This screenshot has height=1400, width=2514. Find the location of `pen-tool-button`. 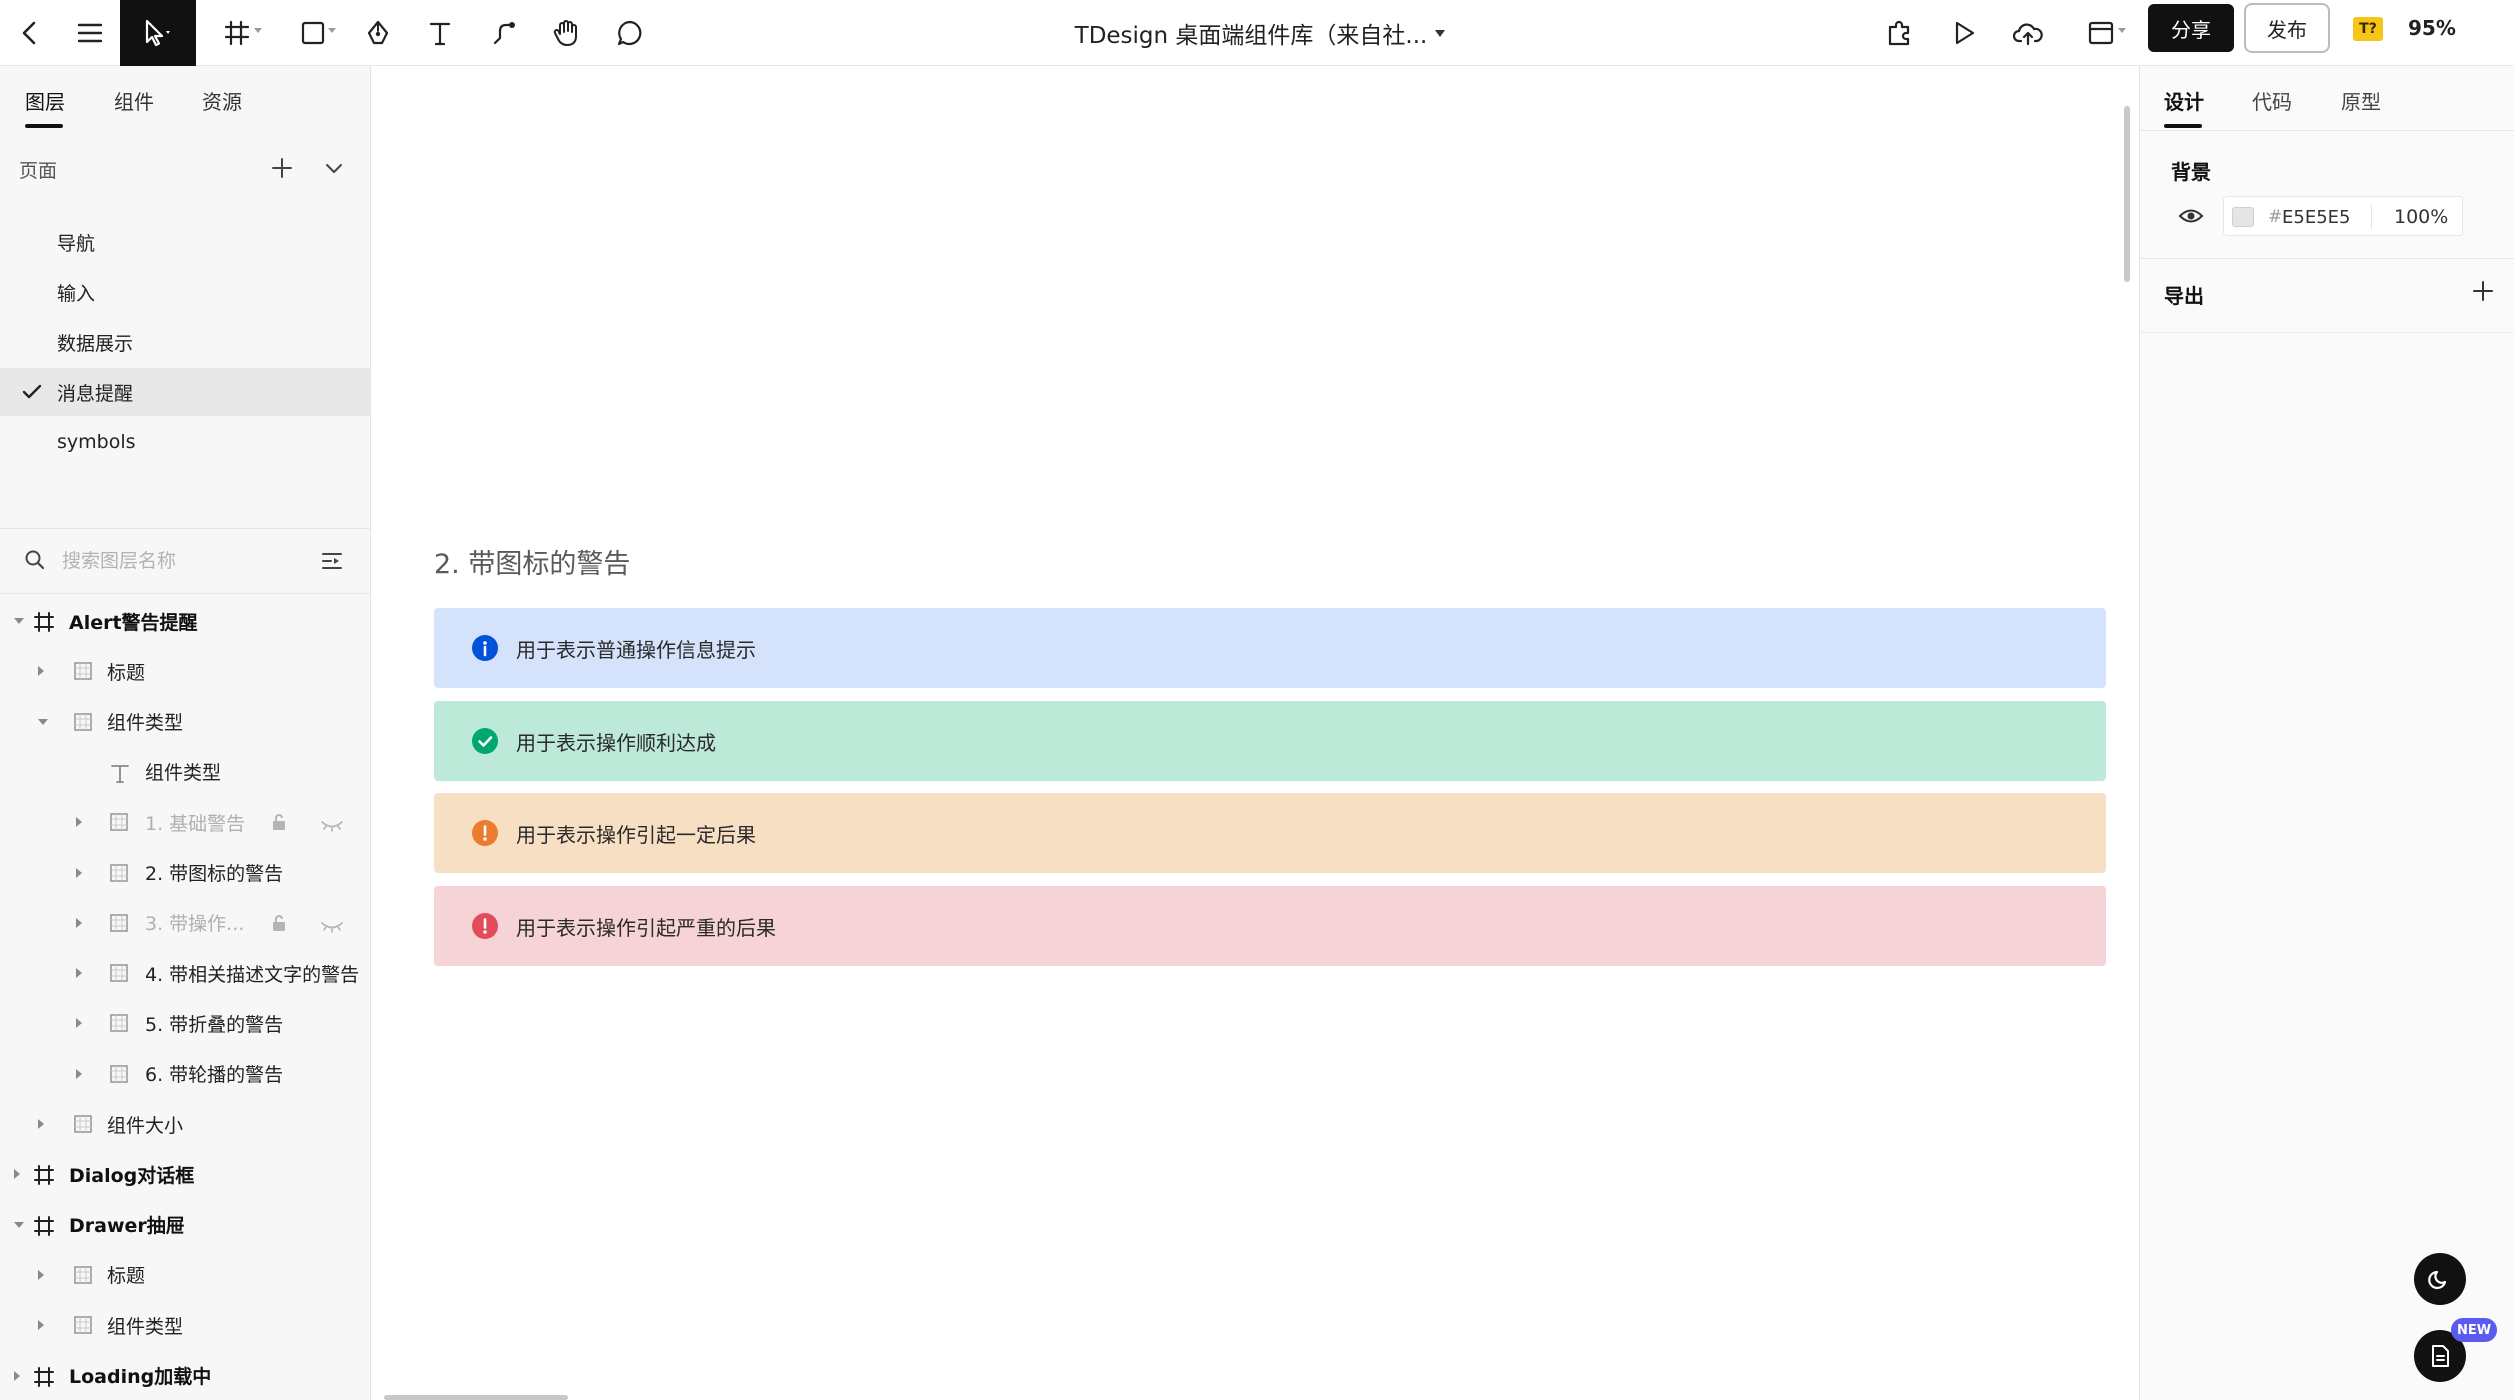

pen-tool-button is located at coordinates (378, 33).